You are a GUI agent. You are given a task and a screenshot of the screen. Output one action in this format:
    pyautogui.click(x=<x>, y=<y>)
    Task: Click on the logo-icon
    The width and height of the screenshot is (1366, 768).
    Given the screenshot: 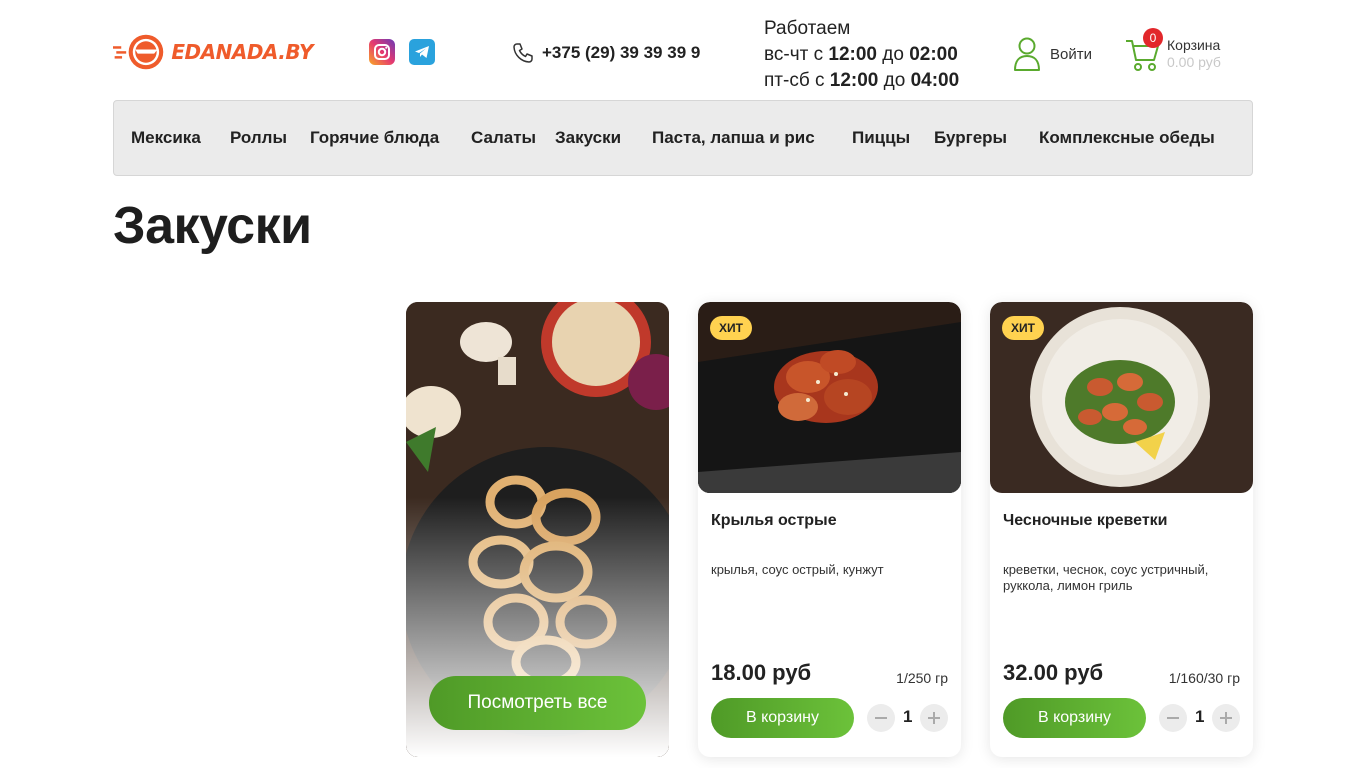 What is the action you would take?
    pyautogui.click(x=138, y=52)
    